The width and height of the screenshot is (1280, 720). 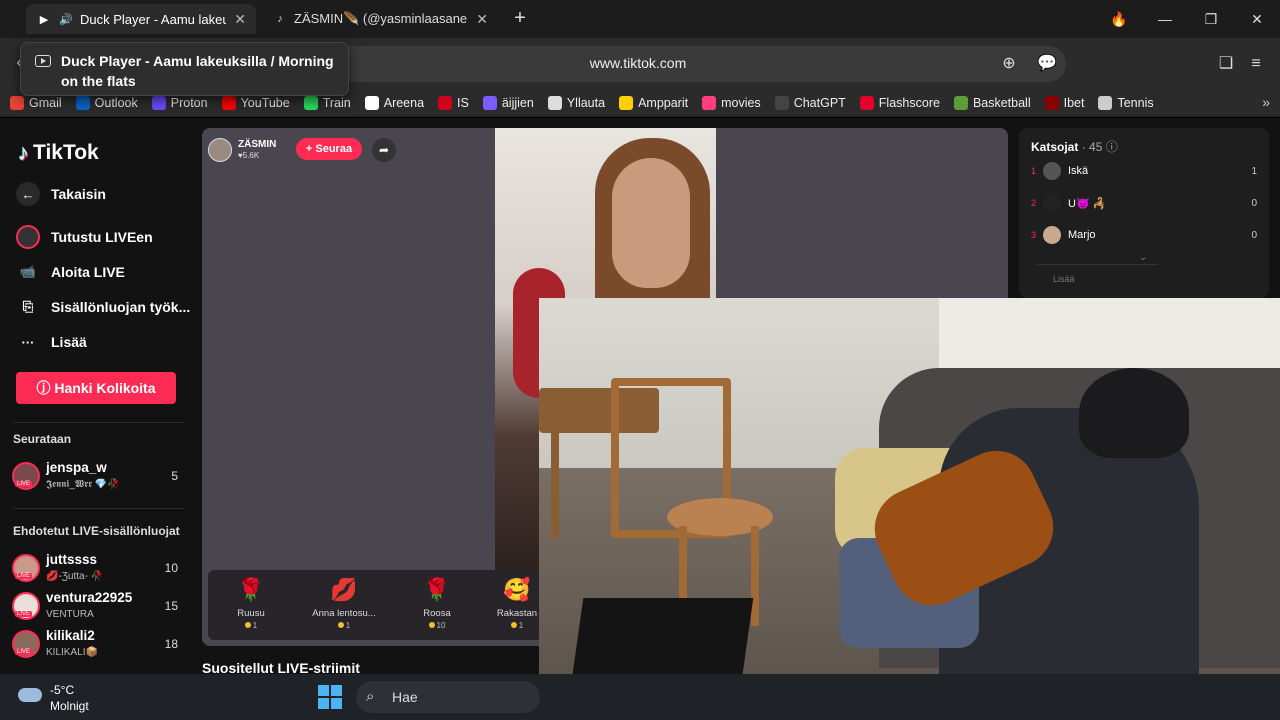 I want to click on nav-more: ··· Lisää, so click(x=51, y=342).